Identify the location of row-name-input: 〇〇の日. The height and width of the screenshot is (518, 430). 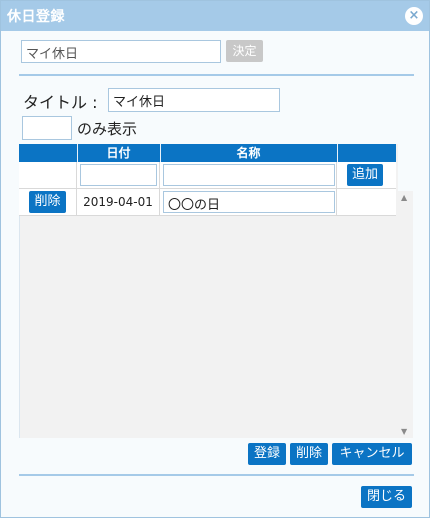
(249, 202).